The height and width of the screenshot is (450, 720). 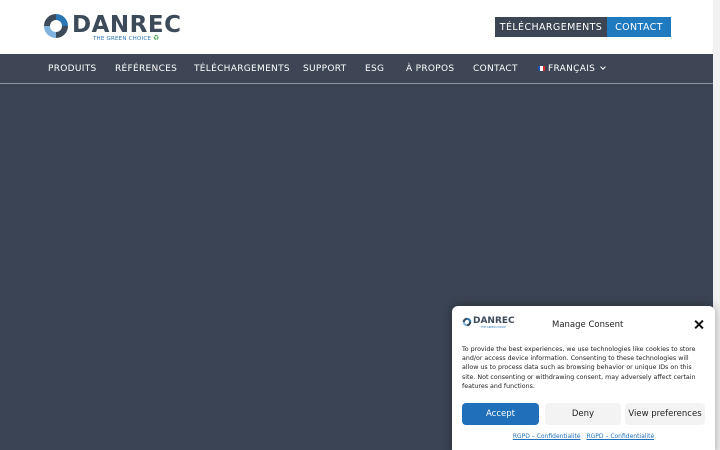 What do you see at coordinates (493, 327) in the screenshot?
I see `consent-logo-tagline: THE GREEN CHOICE` at bounding box center [493, 327].